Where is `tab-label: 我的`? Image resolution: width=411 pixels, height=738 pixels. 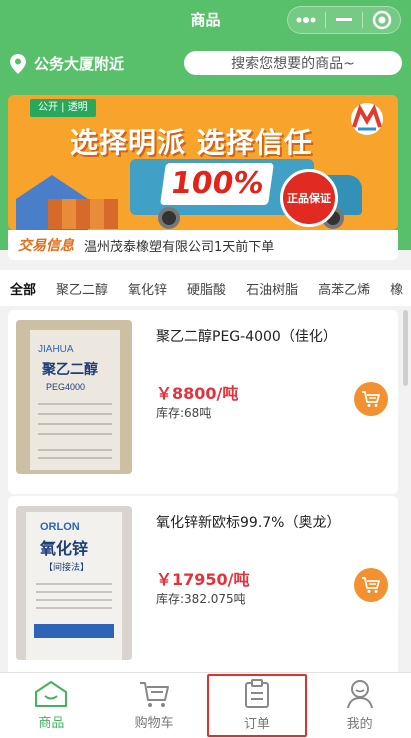
tab-label: 我的 is located at coordinates (359, 724).